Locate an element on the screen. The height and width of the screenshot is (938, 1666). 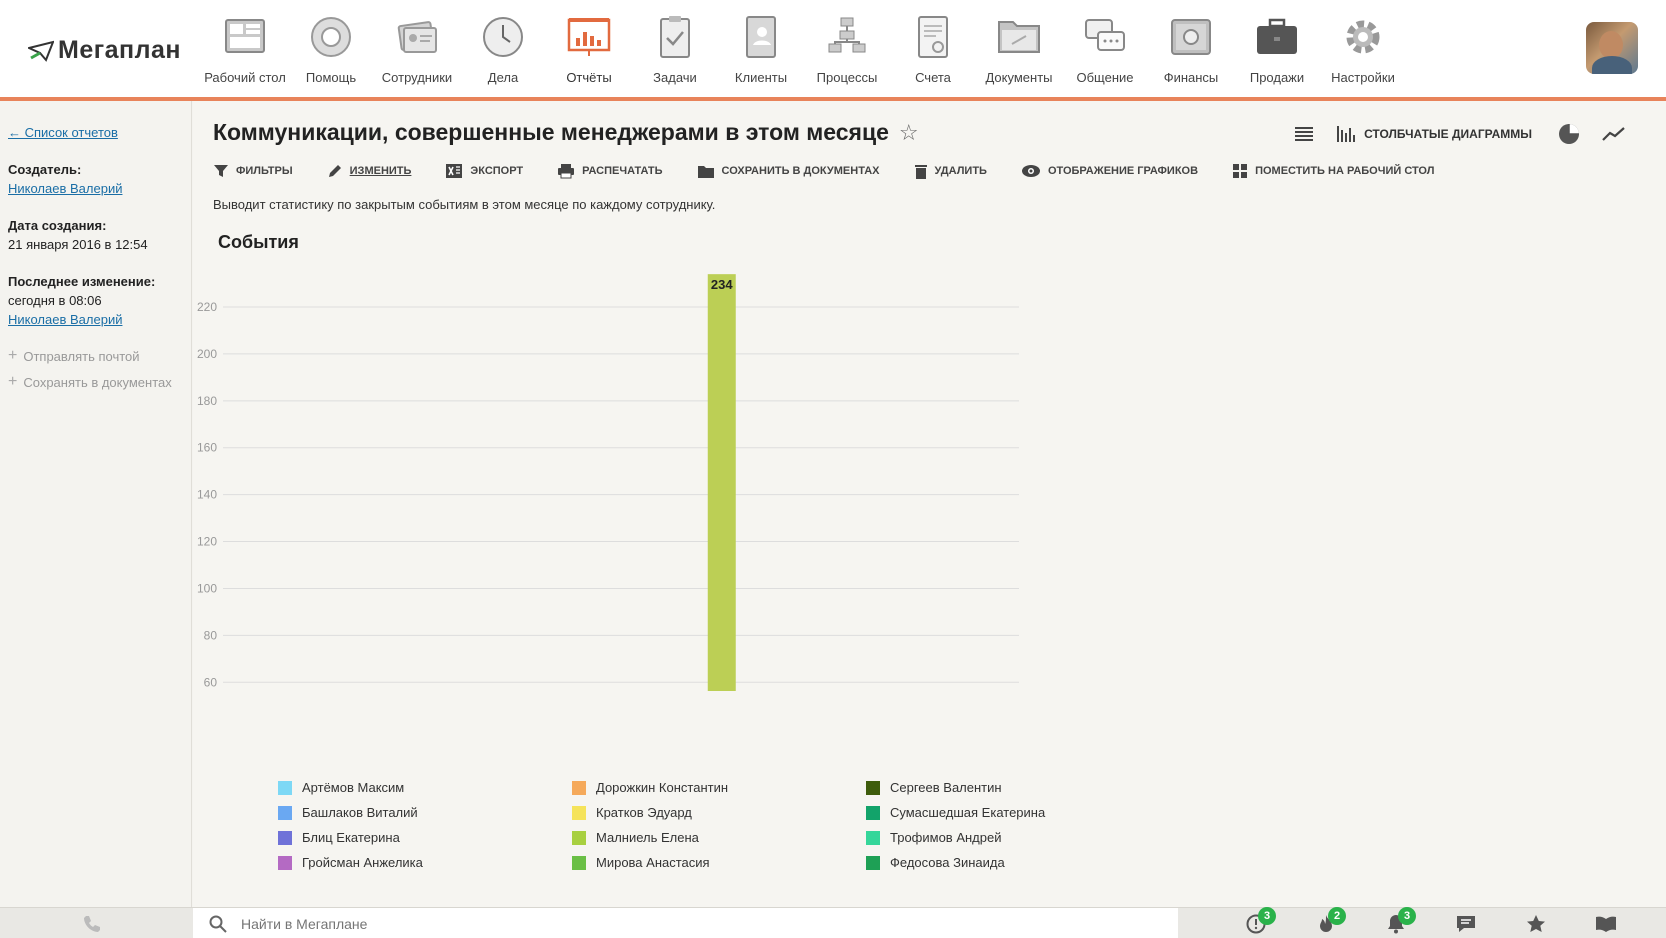
creator-link: Николаев Валерий is located at coordinates (65, 188).